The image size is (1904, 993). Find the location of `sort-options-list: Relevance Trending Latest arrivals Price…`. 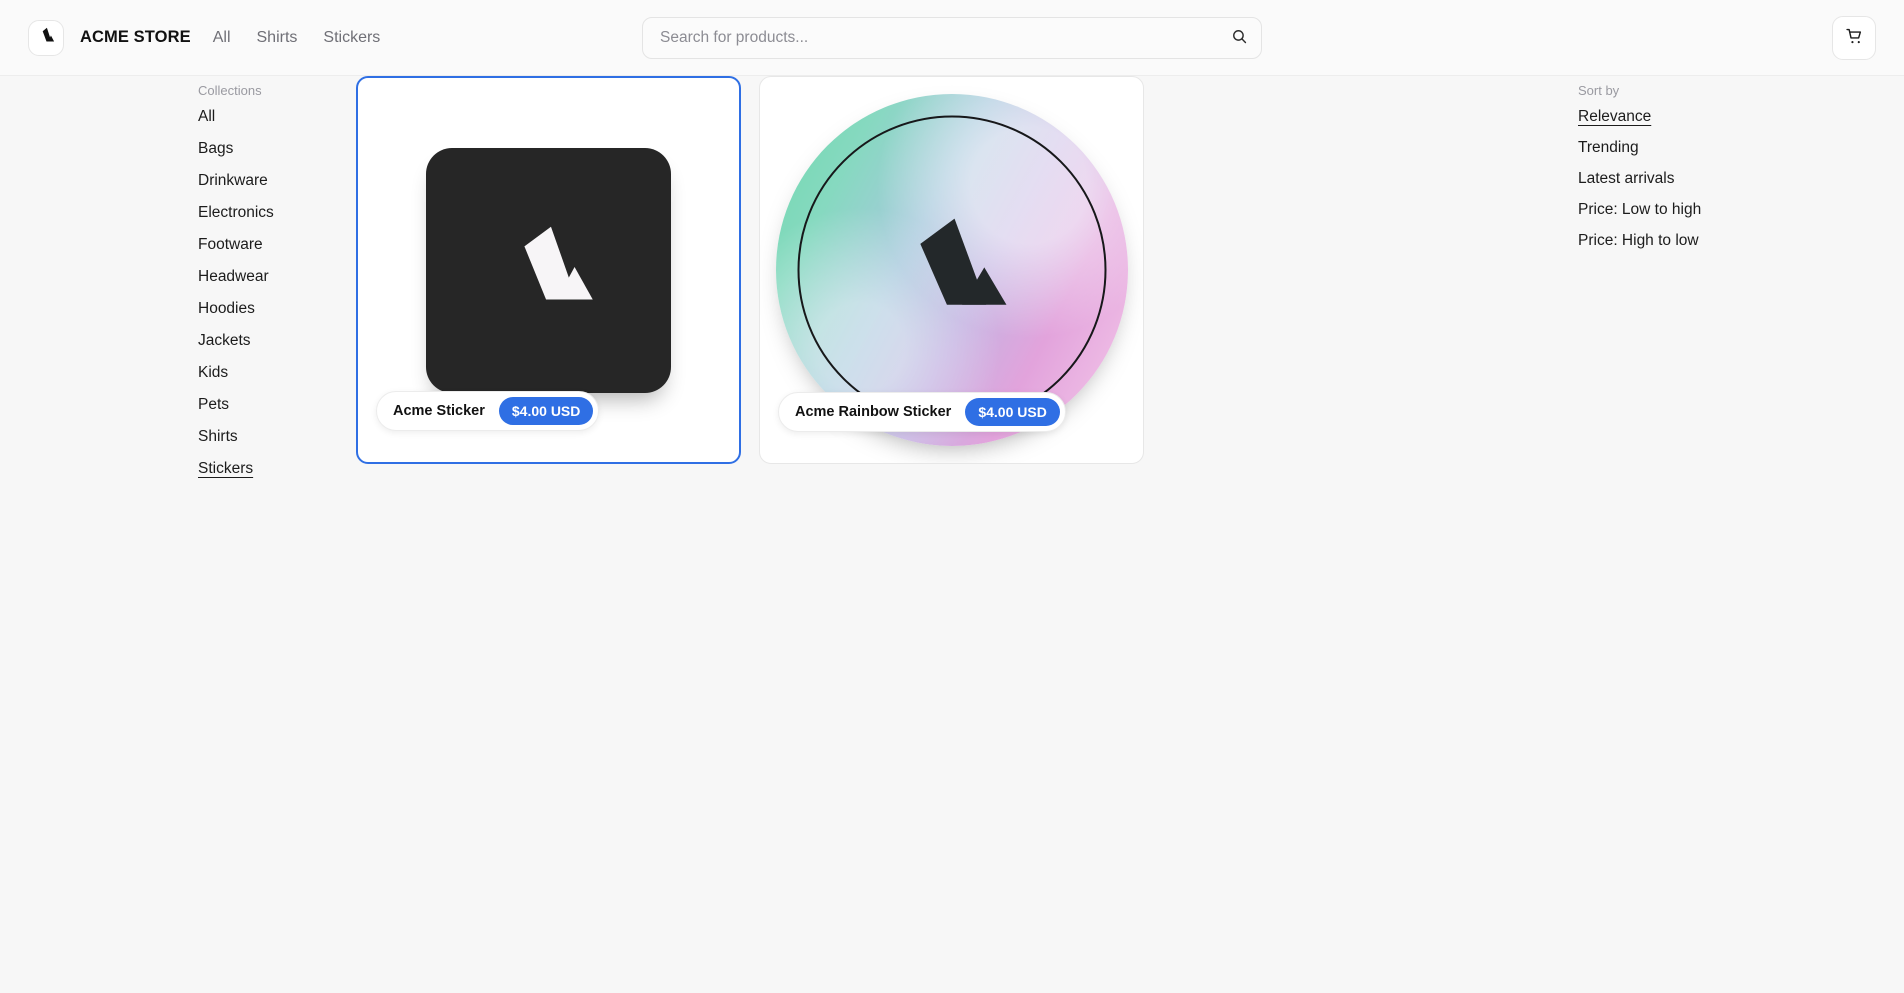

sort-options-list: Relevance Trending Latest arrivals Price… is located at coordinates (1673, 179).